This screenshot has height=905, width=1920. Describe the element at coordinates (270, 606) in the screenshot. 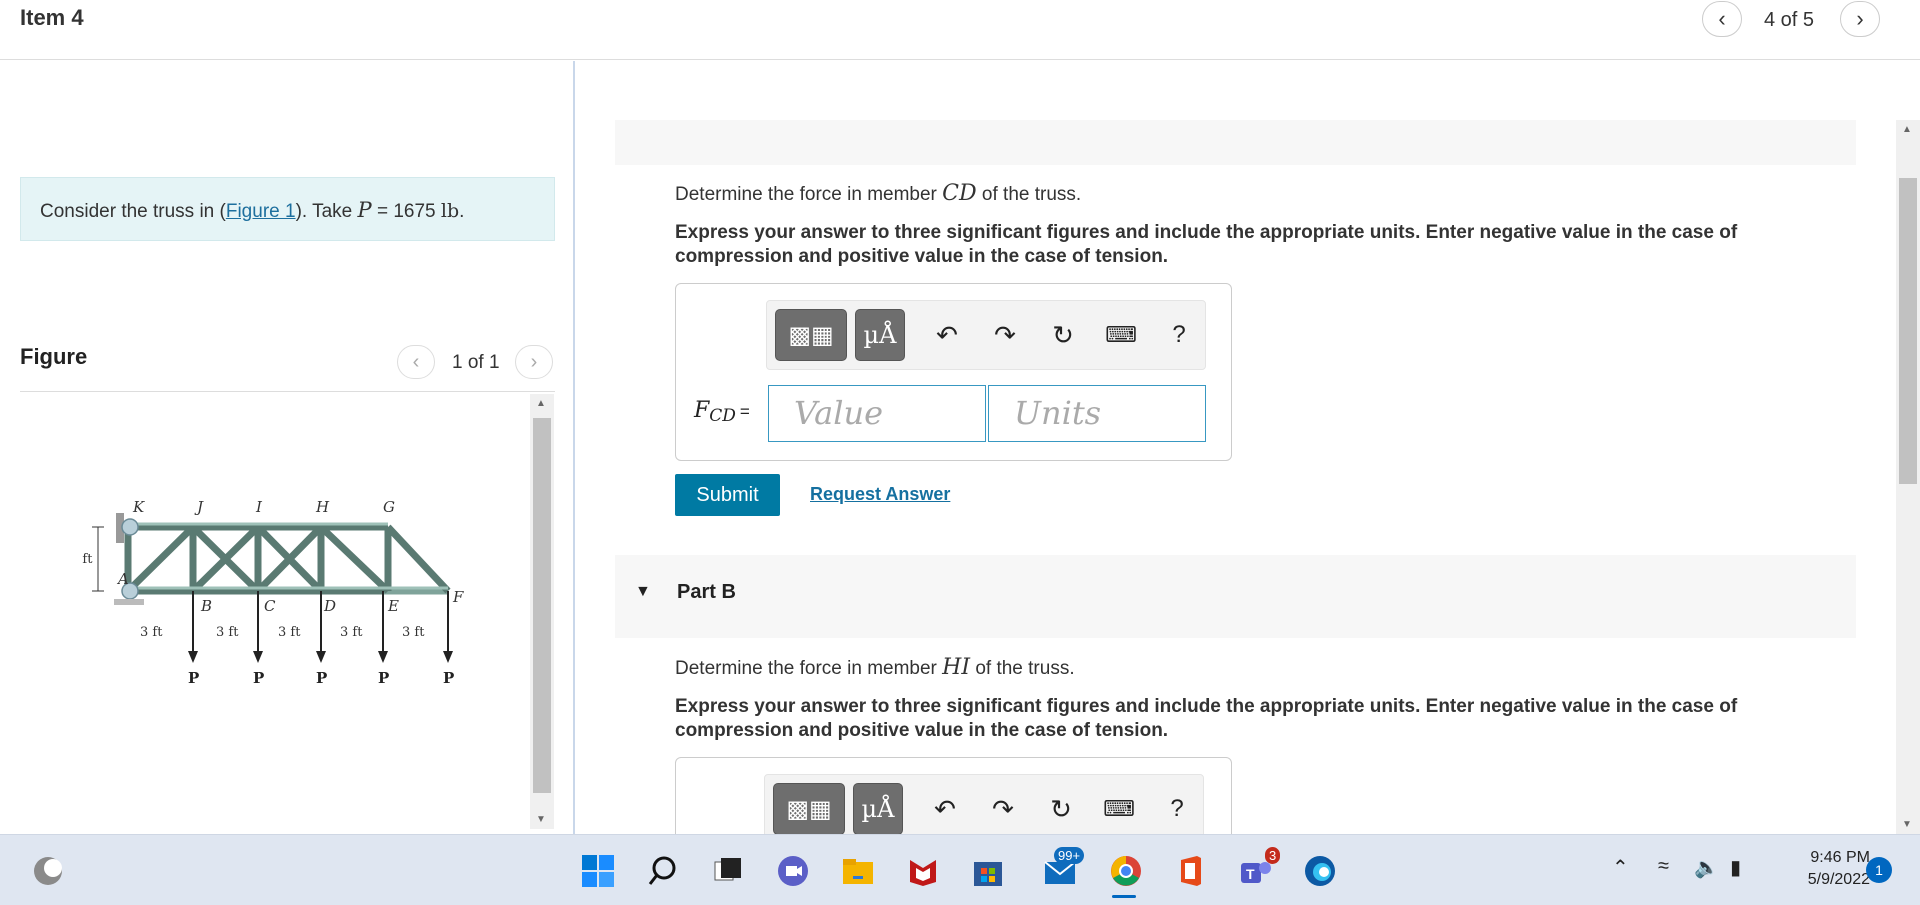

I see `node-label-c: C` at that location.